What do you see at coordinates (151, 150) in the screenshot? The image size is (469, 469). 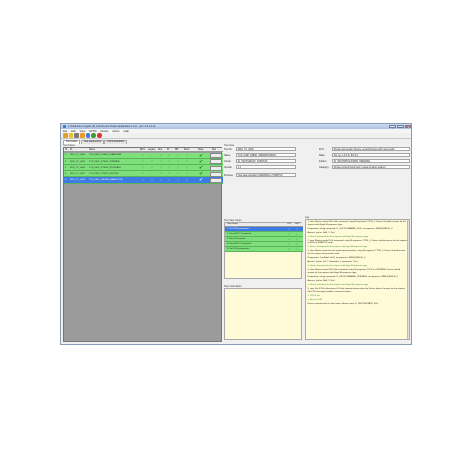 I see `col-legacy: Legacy` at bounding box center [151, 150].